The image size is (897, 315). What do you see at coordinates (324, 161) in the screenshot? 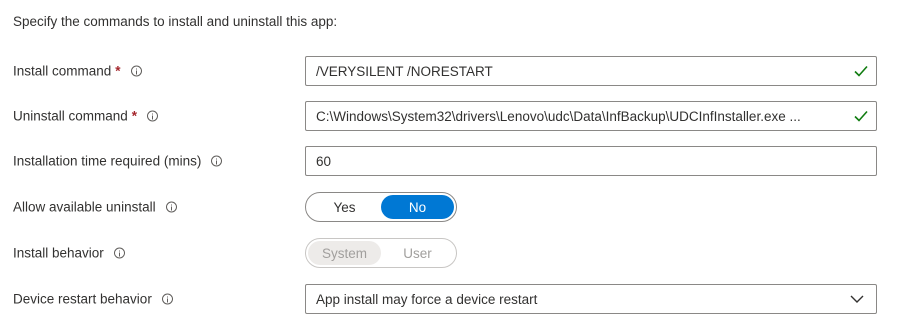
I see `installation-time-value: 60` at bounding box center [324, 161].